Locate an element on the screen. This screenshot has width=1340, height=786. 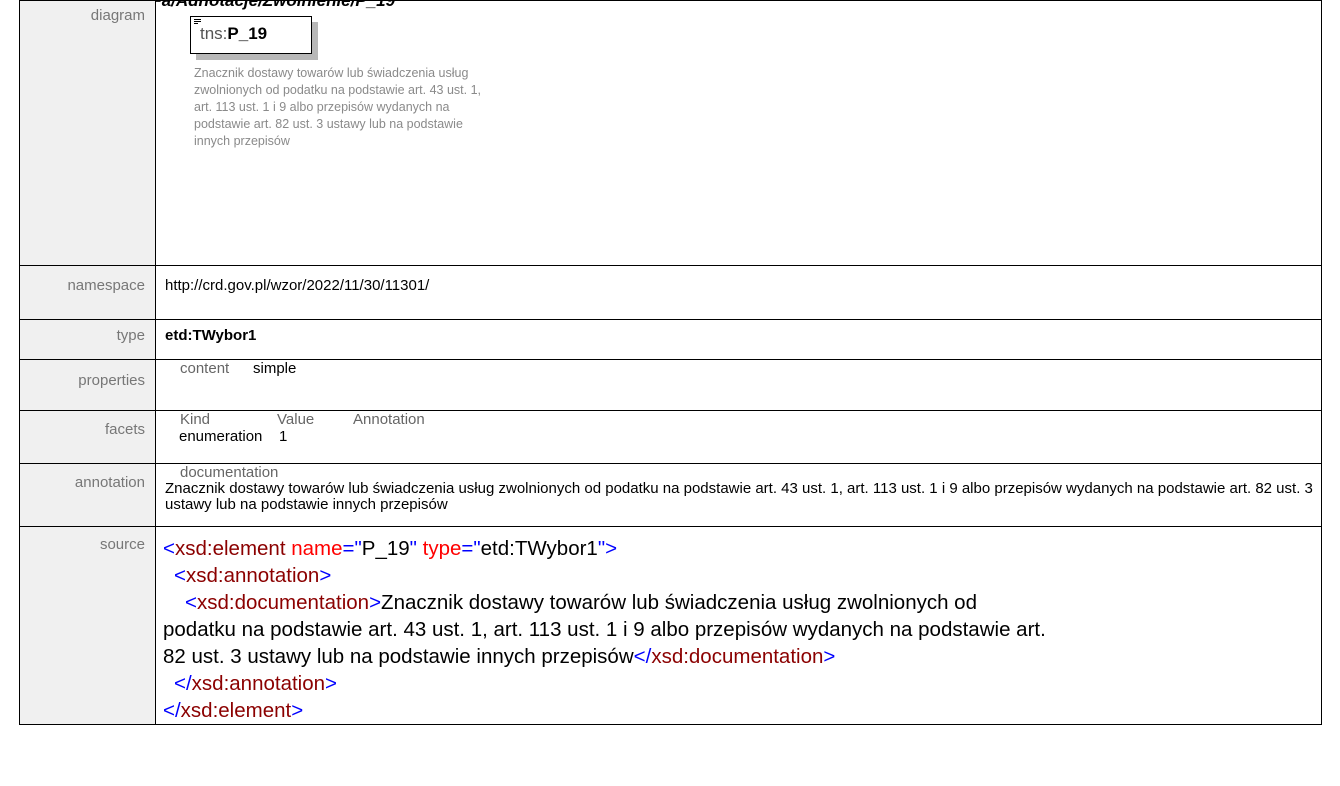
label-properties: properties is located at coordinates (87, 385).